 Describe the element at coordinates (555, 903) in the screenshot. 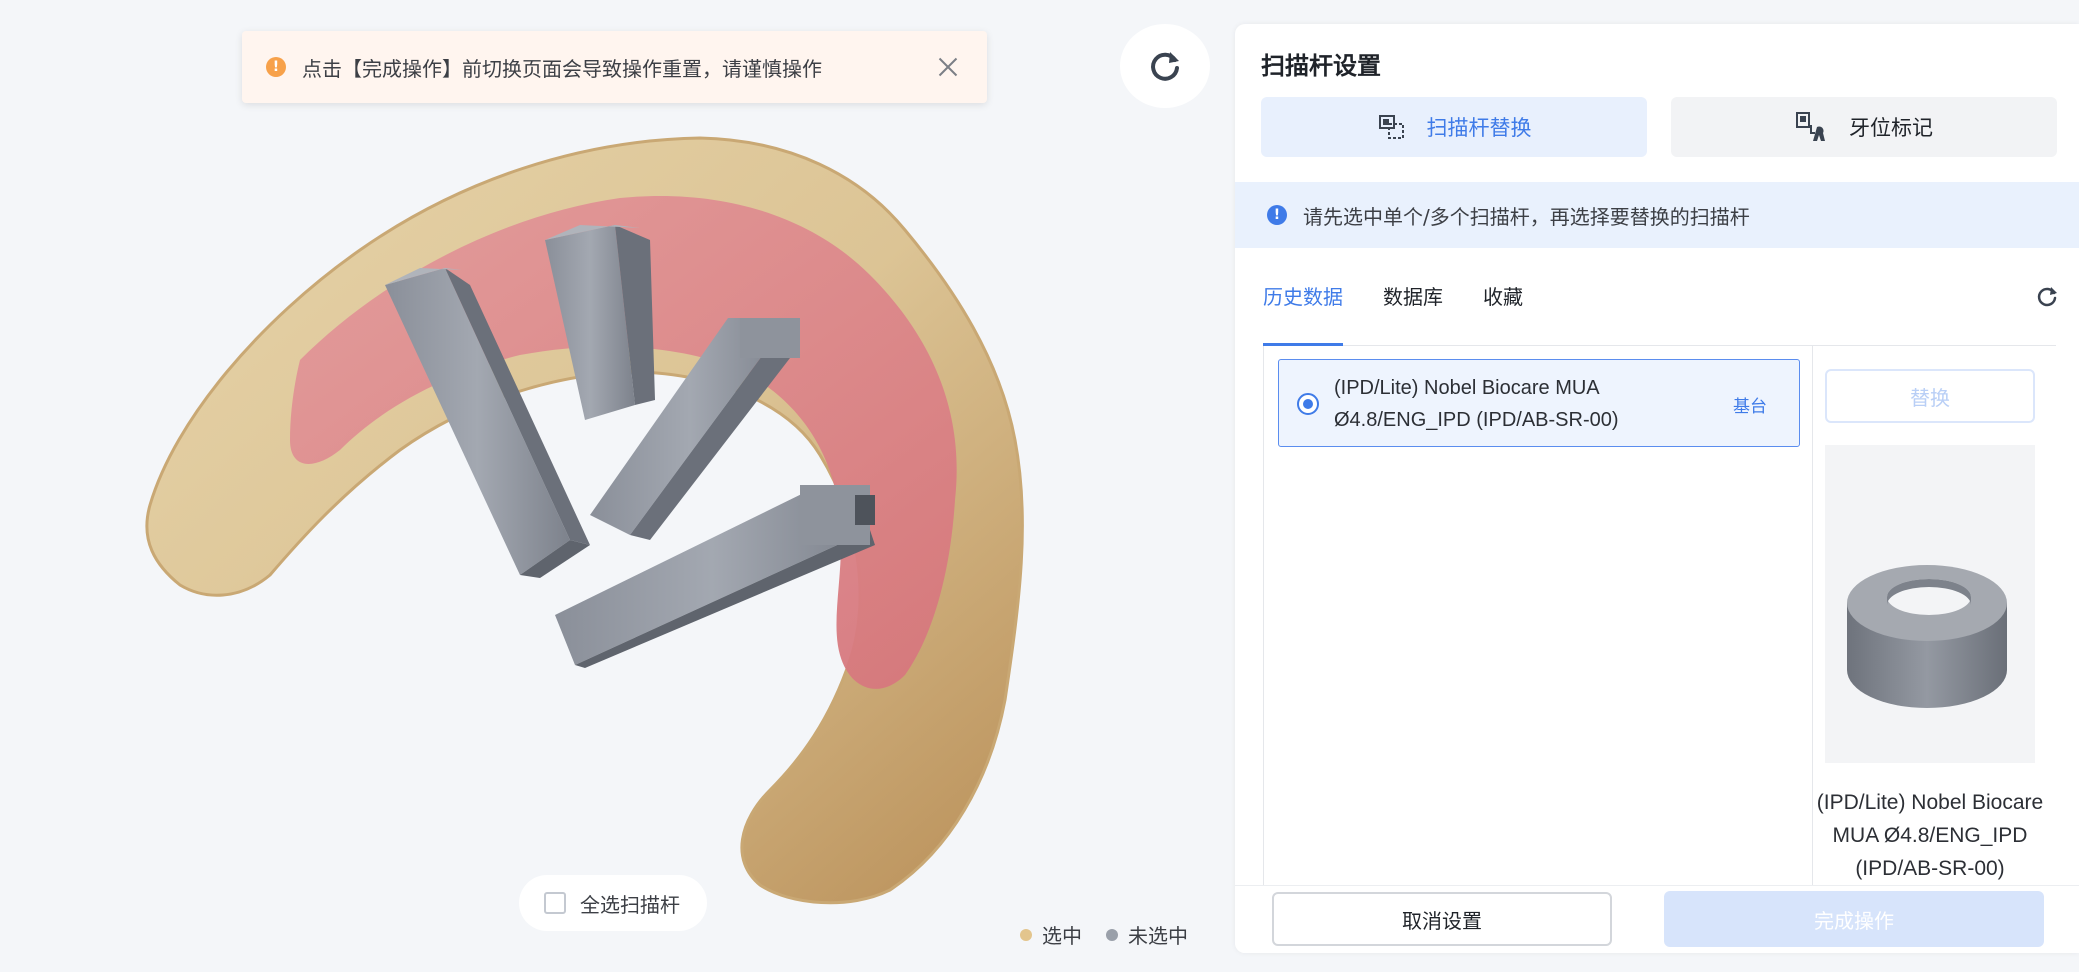

I see `select-all-checkbox` at that location.